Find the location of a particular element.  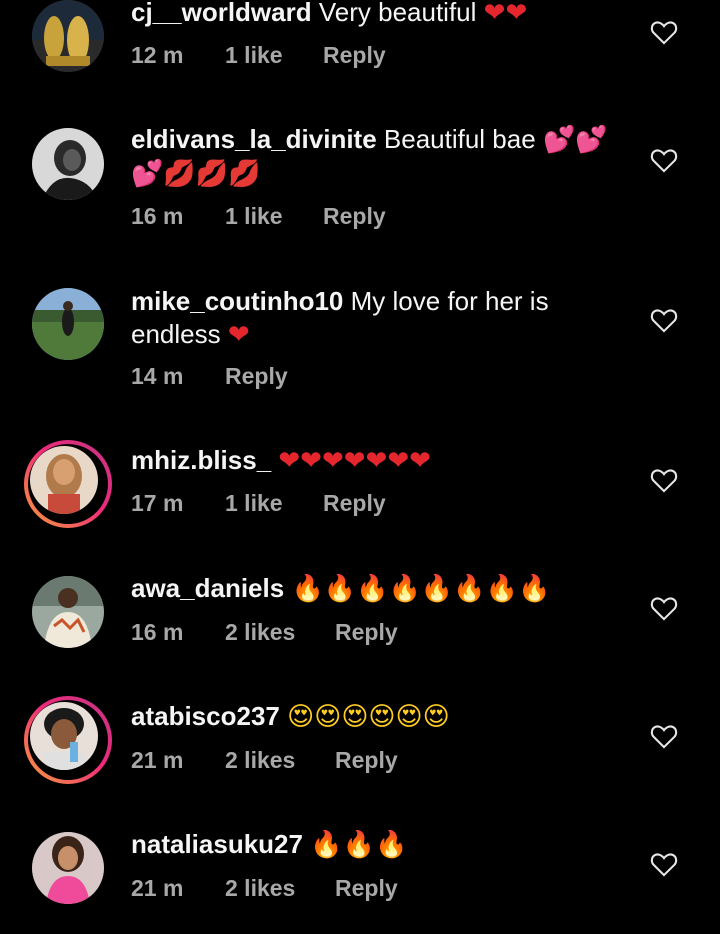

comment-item: atabisco237 😍😍😍😍😍😍 21 m 2 likes Reply is located at coordinates (360, 751).